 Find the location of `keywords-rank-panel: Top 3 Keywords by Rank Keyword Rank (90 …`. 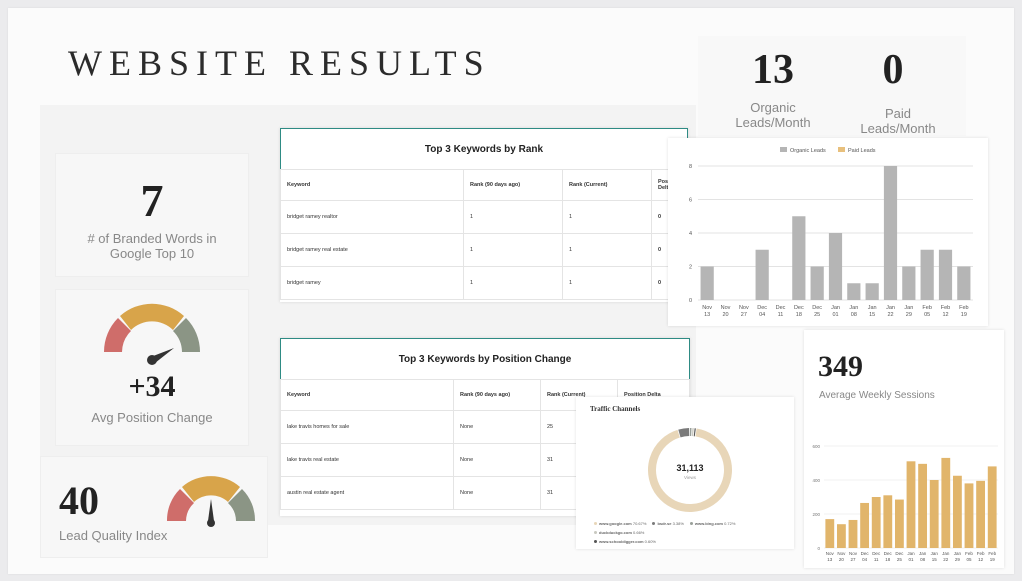

keywords-rank-panel: Top 3 Keywords by Rank Keyword Rank (90 … is located at coordinates (484, 215).